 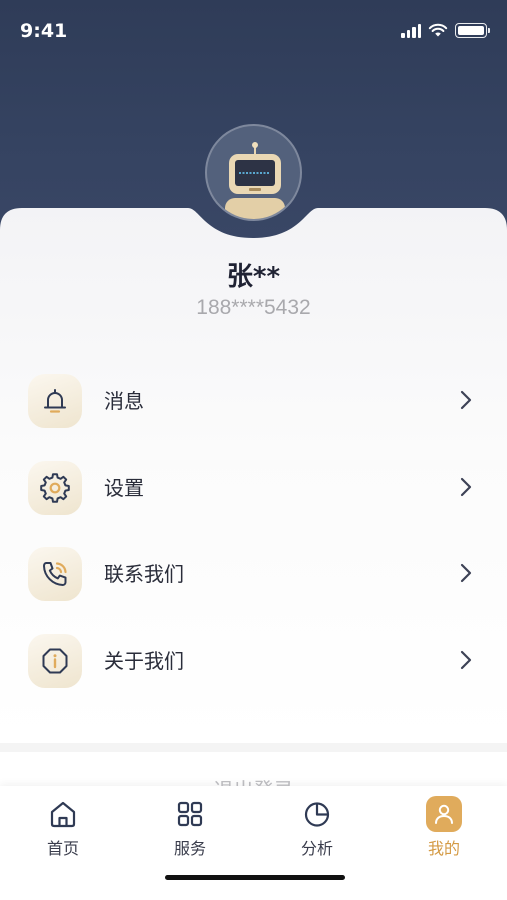 I want to click on robot-avatar-icon, so click(x=255, y=180).